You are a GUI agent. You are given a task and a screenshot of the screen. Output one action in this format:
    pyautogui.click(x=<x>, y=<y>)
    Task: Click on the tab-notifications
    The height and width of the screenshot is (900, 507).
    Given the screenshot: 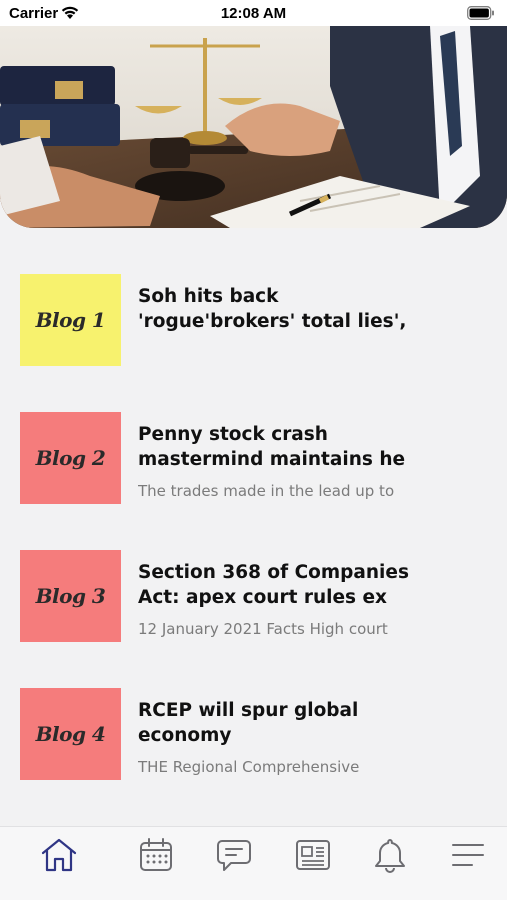 What is the action you would take?
    pyautogui.click(x=390, y=857)
    